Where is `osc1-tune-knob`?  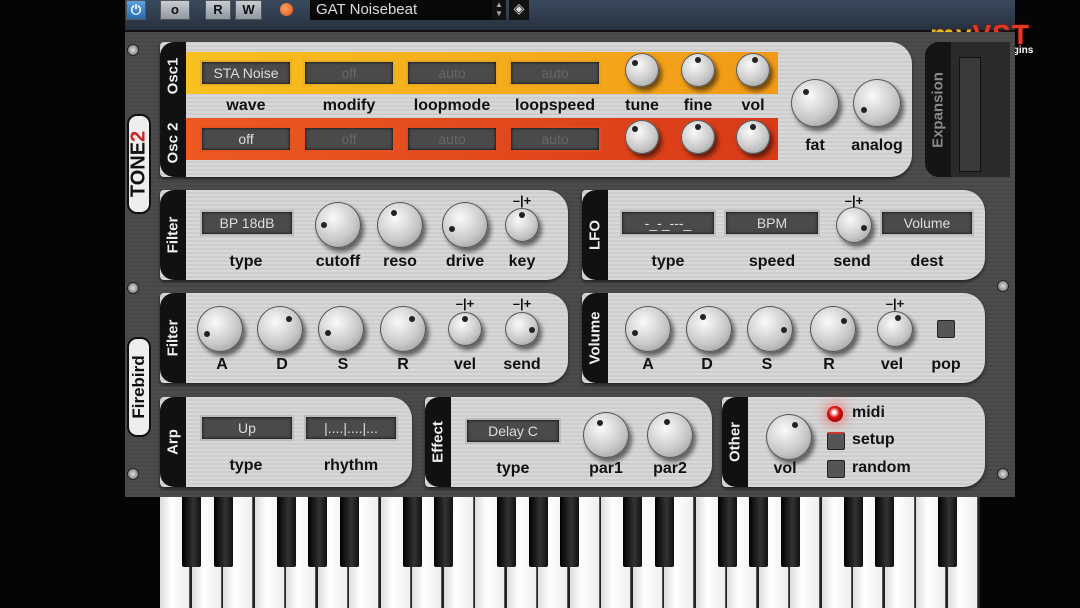
osc1-tune-knob is located at coordinates (642, 70).